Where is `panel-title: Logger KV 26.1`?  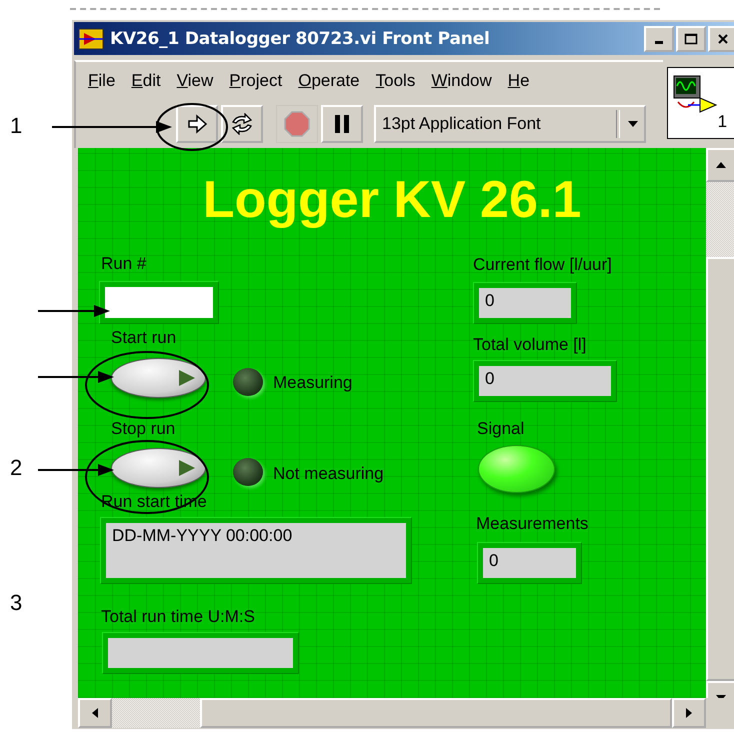
panel-title: Logger KV 26.1 is located at coordinates (392, 200).